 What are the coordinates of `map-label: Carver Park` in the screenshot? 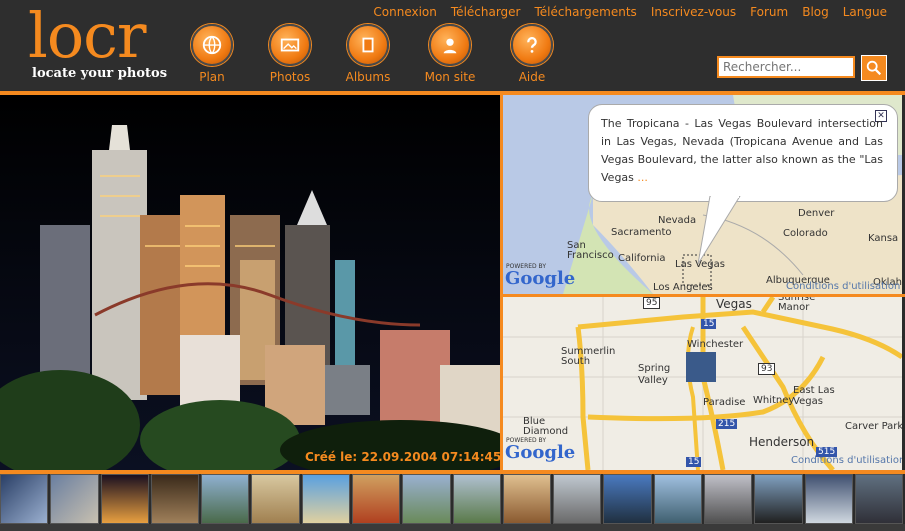 It's located at (873, 426).